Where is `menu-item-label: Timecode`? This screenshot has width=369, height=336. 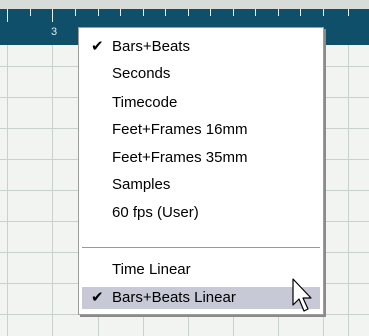
menu-item-label: Timecode is located at coordinates (145, 102).